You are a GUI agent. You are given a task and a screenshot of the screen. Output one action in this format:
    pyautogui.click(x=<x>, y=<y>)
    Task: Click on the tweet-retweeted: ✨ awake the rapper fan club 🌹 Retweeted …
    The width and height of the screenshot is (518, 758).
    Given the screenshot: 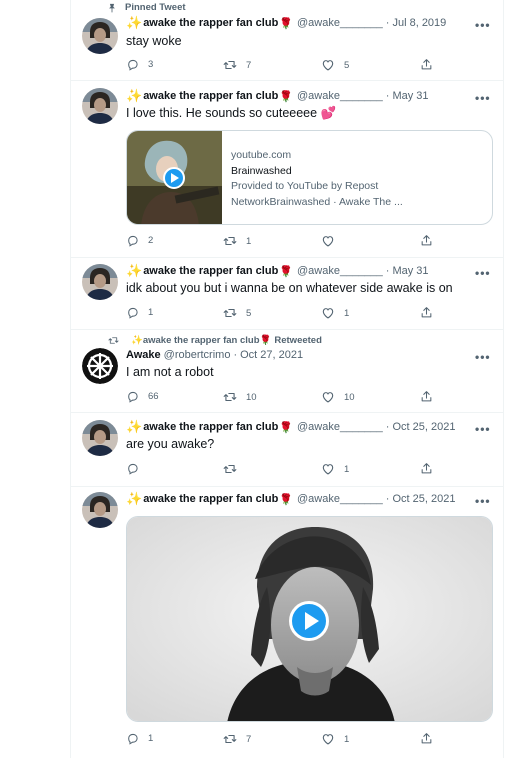 What is the action you would take?
    pyautogui.click(x=287, y=371)
    